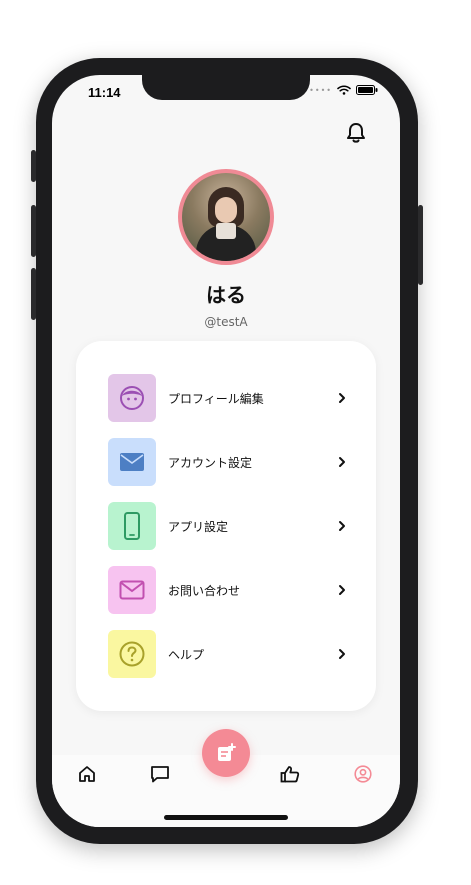 Image resolution: width=471 pixels, height=885 pixels. I want to click on mail-outline-icon, so click(132, 590).